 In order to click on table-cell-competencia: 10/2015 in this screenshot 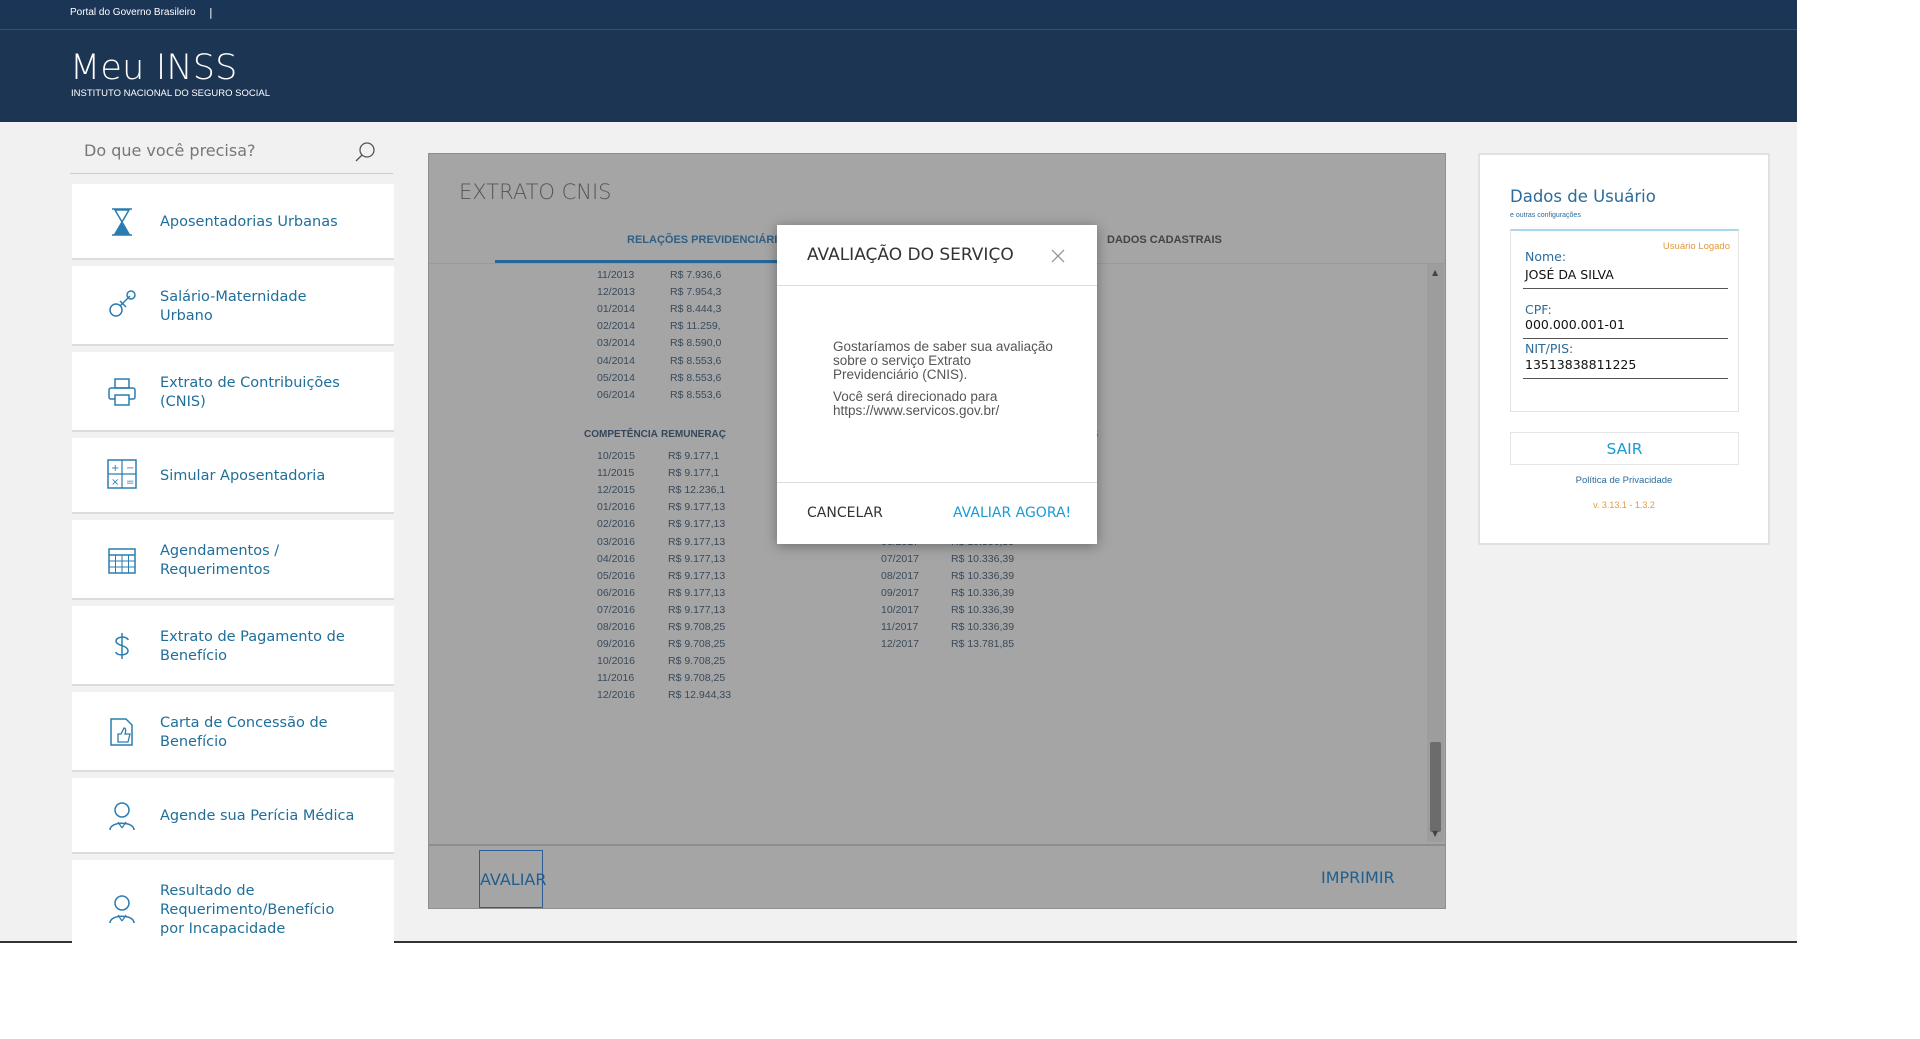, I will do `click(616, 456)`.